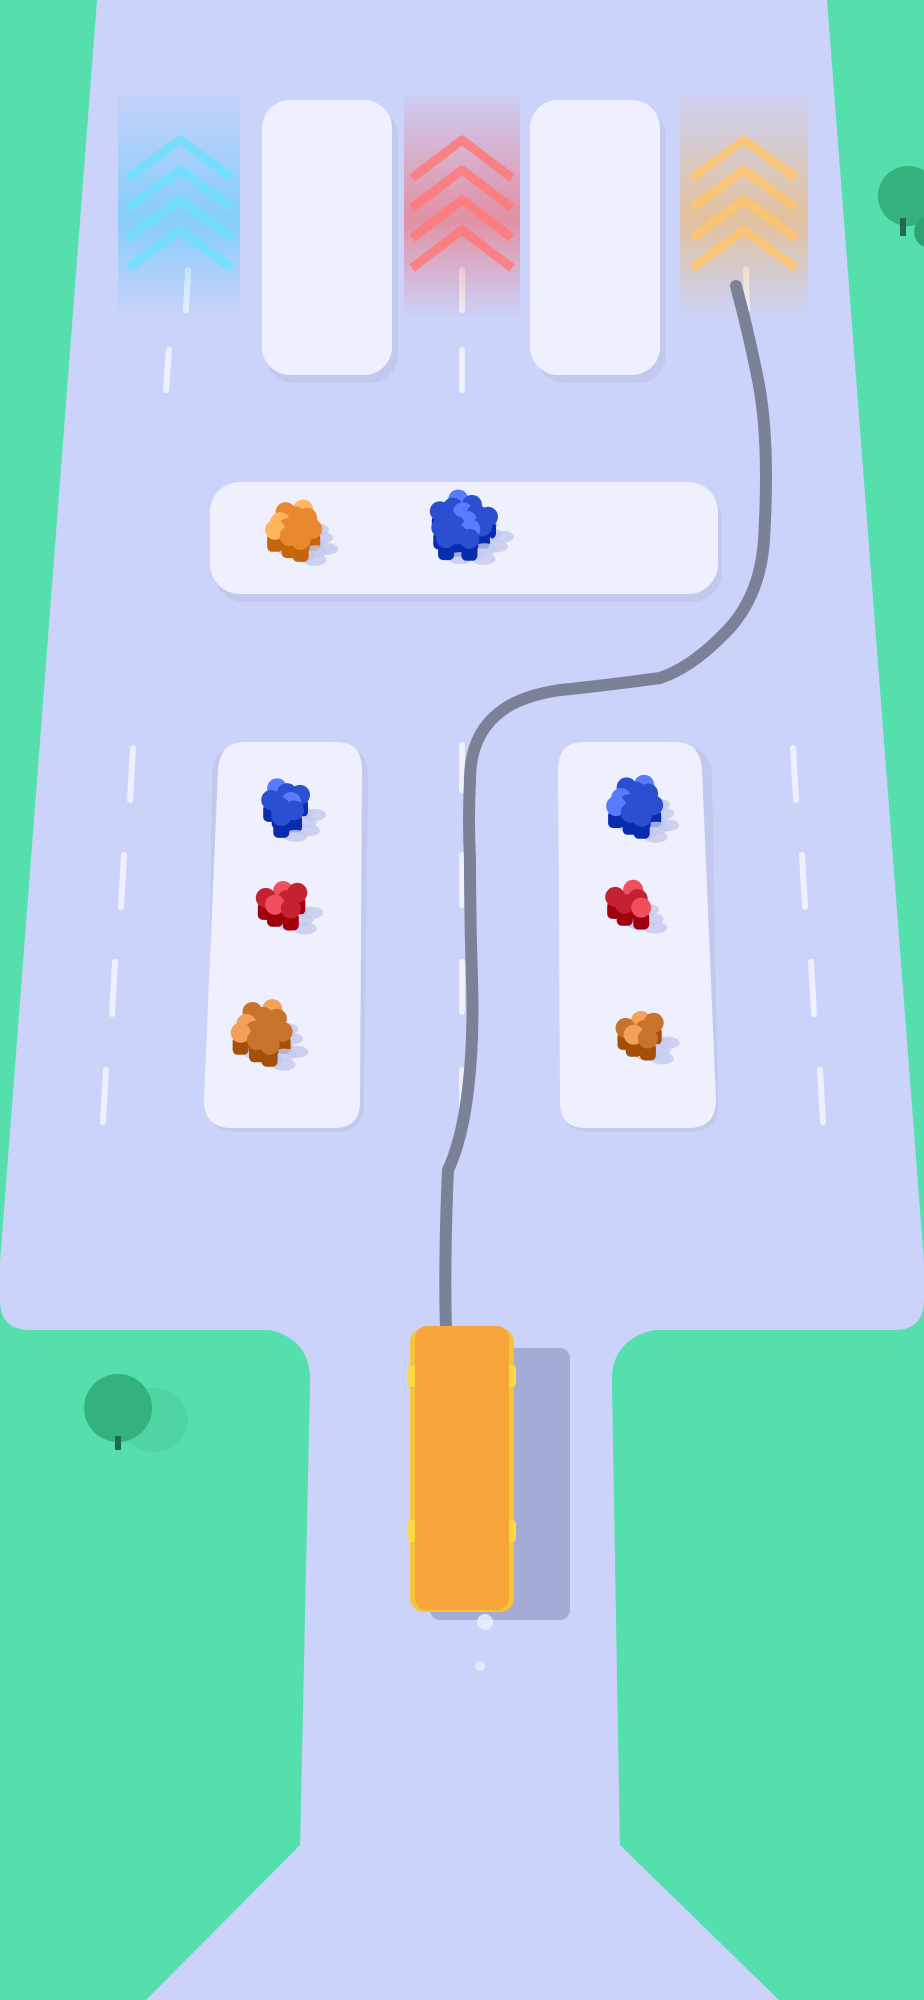 This screenshot has height=2000, width=924. What do you see at coordinates (179, 207) in the screenshot?
I see `exit-blue` at bounding box center [179, 207].